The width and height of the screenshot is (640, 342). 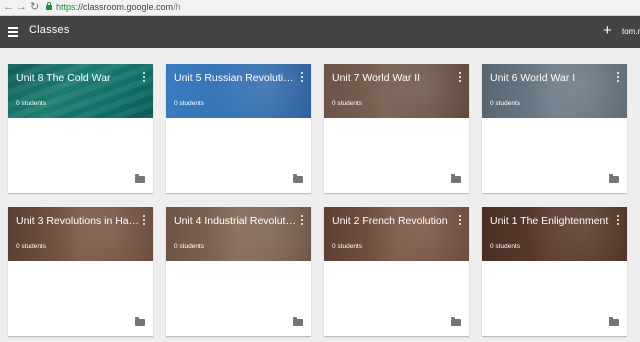 I want to click on class-banner: Unit 7 World War II 0 students, so click(x=396, y=91).